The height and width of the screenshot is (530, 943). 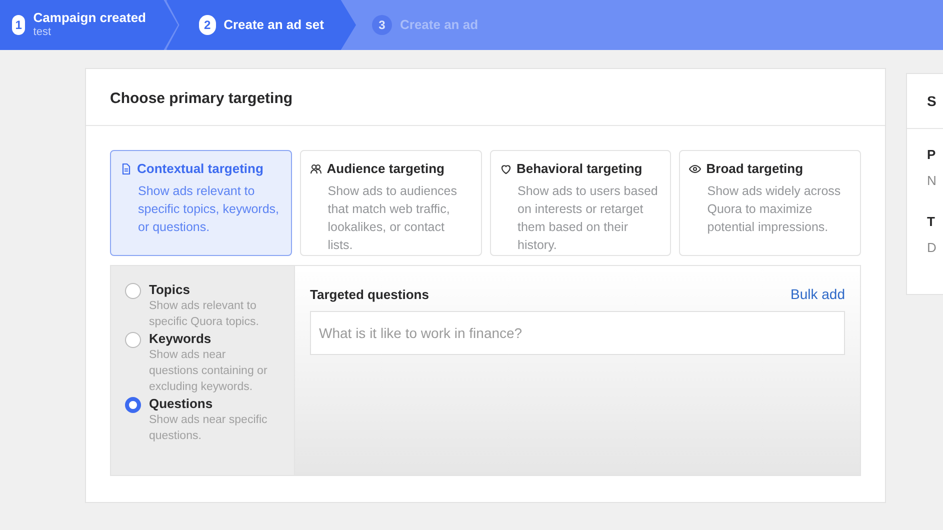 I want to click on document-icon, so click(x=126, y=168).